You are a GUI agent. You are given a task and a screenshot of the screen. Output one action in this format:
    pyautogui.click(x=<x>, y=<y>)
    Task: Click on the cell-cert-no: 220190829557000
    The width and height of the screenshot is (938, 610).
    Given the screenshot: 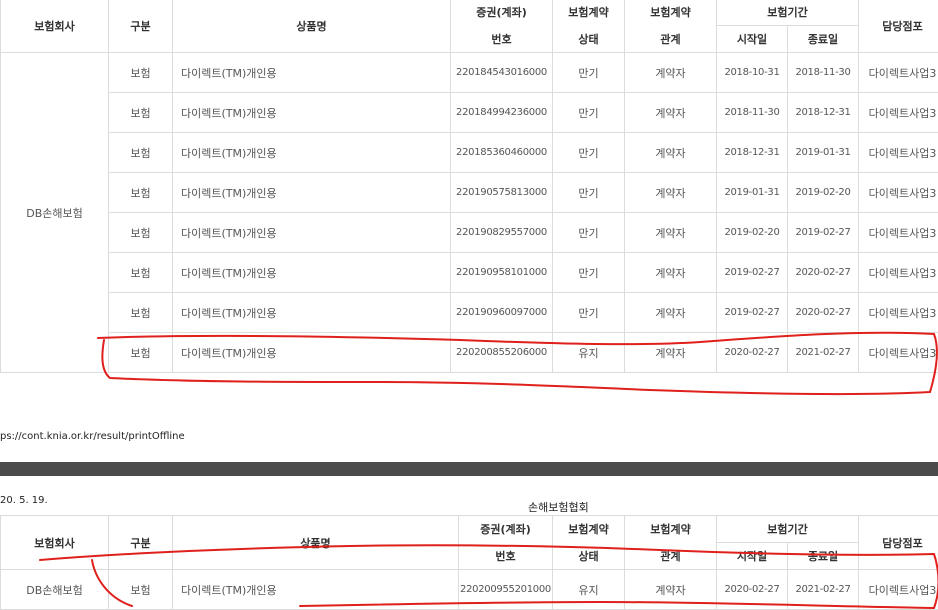 What is the action you would take?
    pyautogui.click(x=502, y=233)
    